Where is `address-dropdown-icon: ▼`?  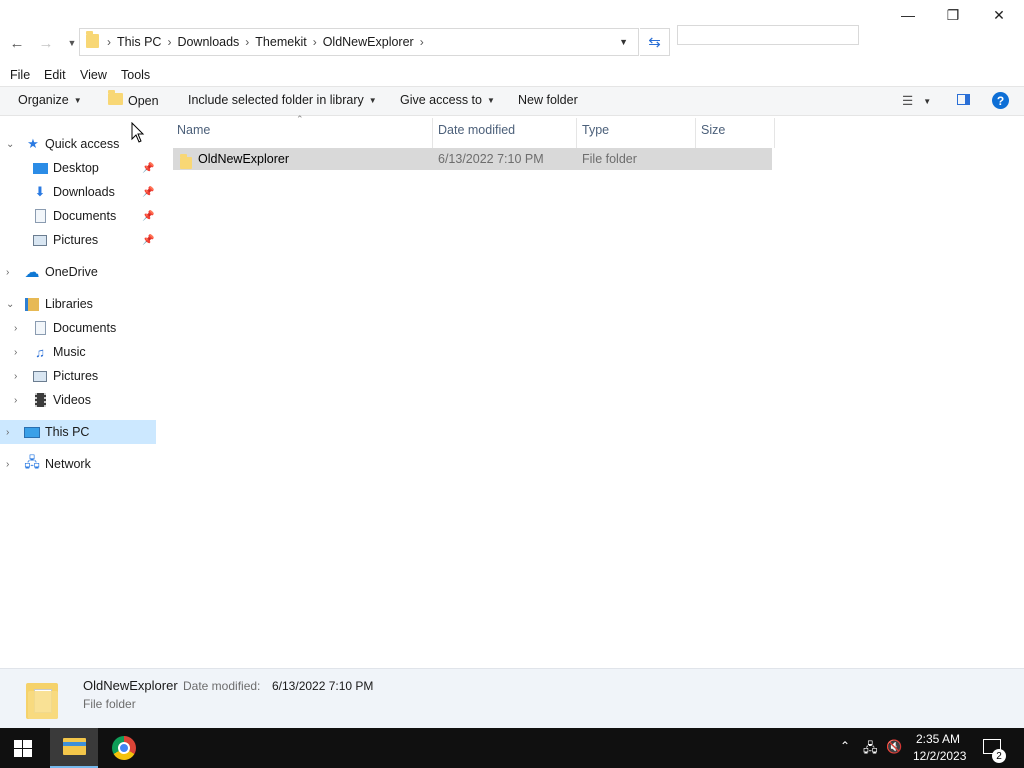
address-dropdown-icon: ▼ is located at coordinates (623, 42).